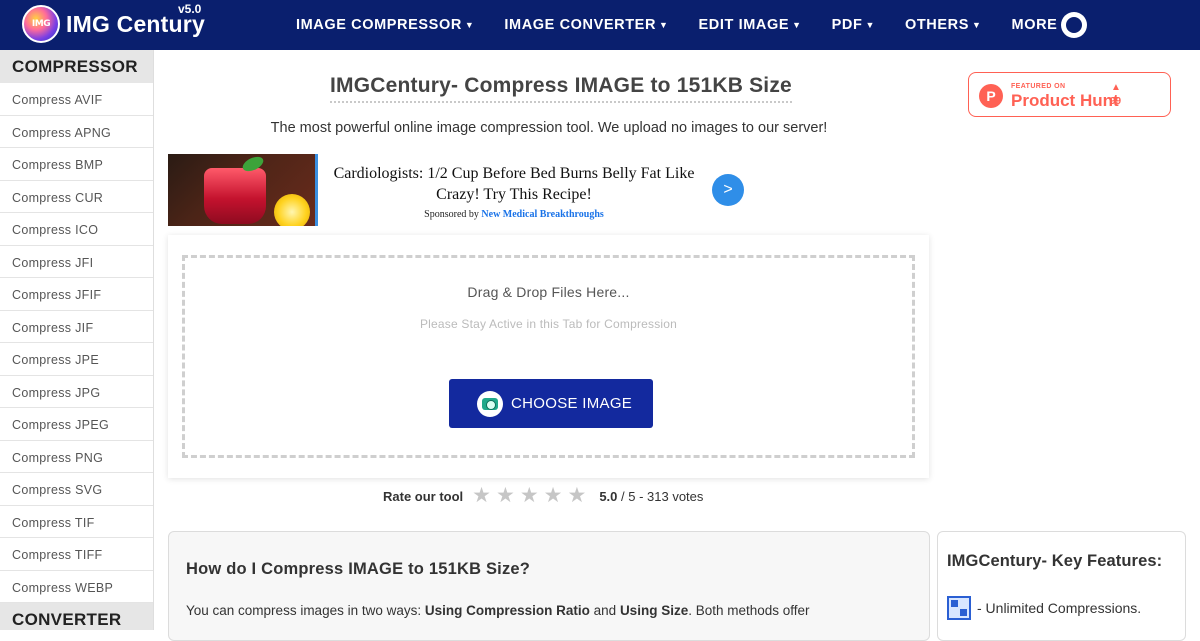  What do you see at coordinates (847, 25) in the screenshot?
I see `nav-label: PDF` at bounding box center [847, 25].